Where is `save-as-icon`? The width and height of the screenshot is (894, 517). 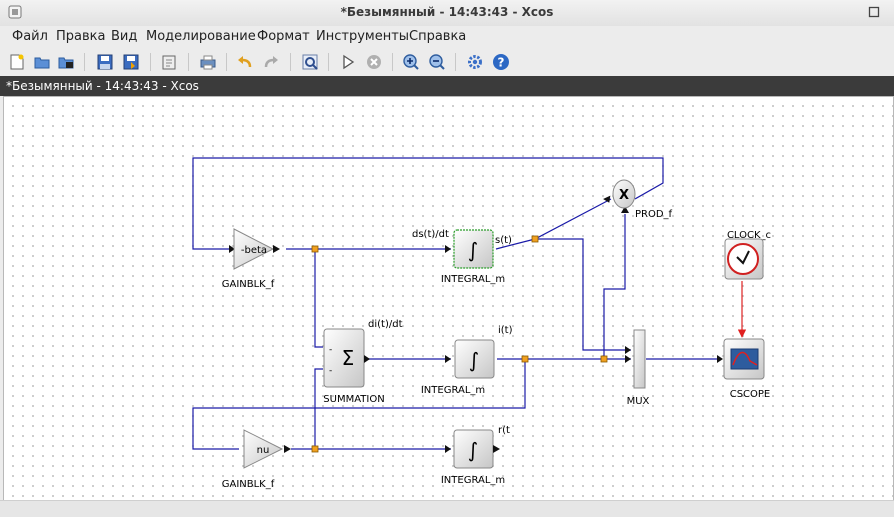
save-as-icon is located at coordinates (131, 62).